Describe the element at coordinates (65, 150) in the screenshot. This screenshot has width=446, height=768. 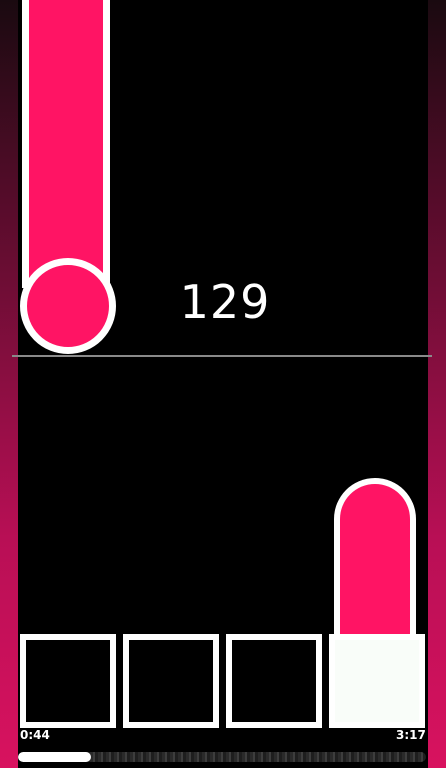
I see `hold-note-body` at that location.